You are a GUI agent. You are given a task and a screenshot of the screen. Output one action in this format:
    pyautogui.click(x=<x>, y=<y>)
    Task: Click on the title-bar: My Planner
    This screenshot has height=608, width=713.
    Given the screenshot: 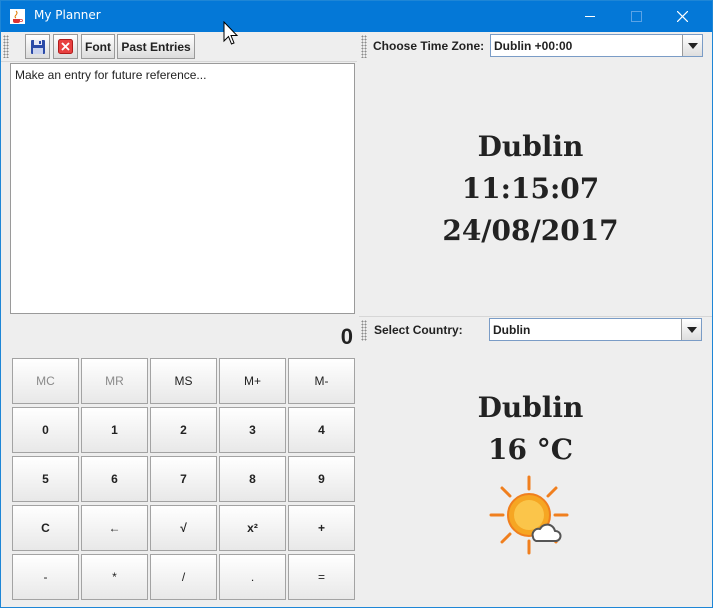 What is the action you would take?
    pyautogui.click(x=356, y=16)
    